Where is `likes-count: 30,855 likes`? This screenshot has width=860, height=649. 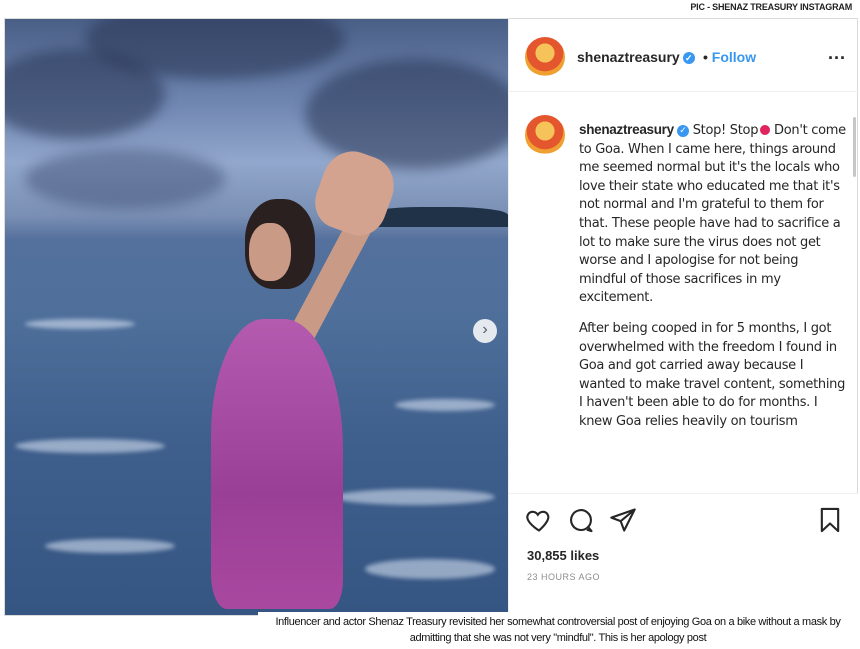 likes-count: 30,855 likes is located at coordinates (563, 555).